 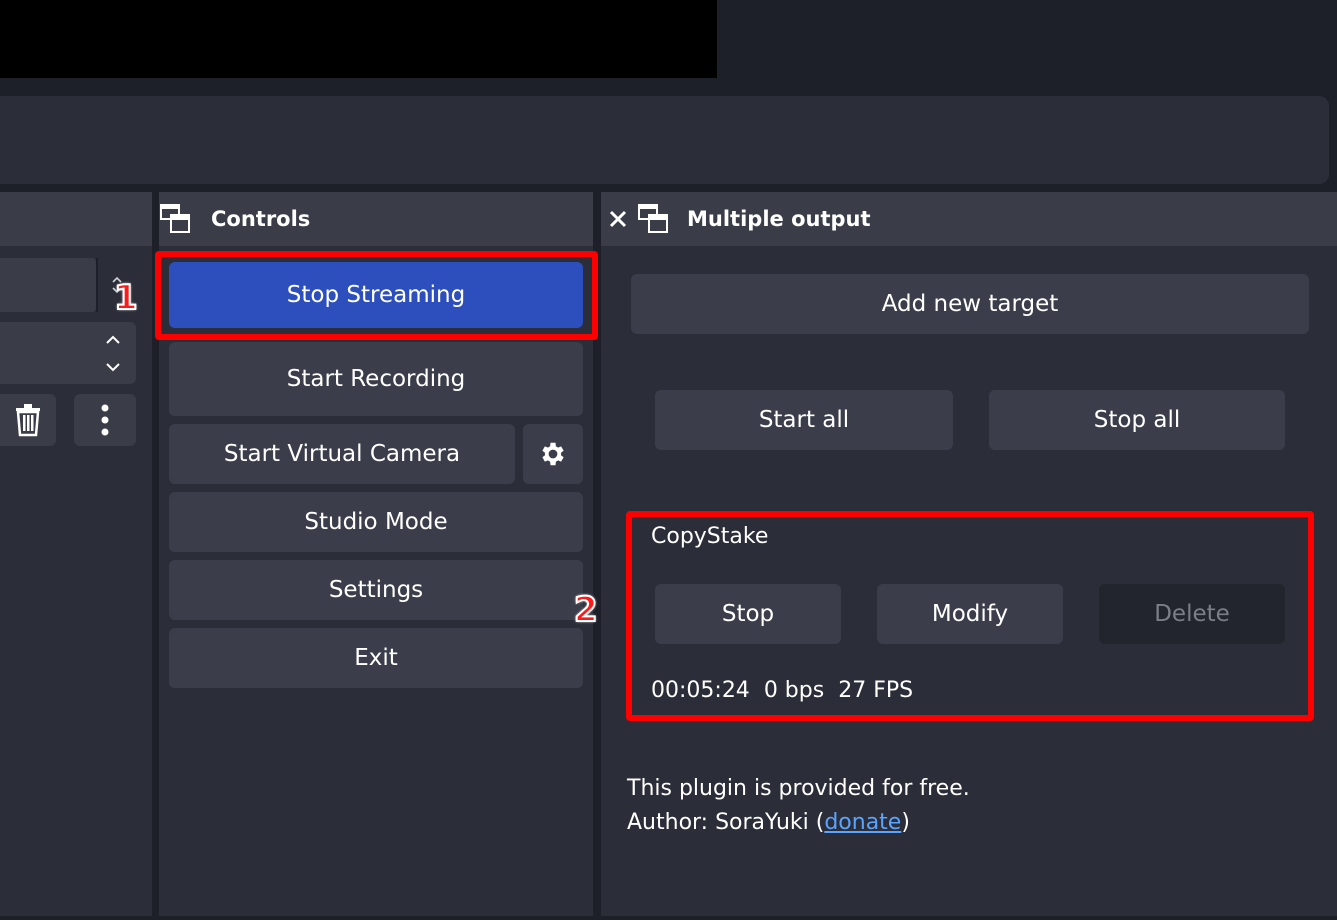 I want to click on kebab-menu-icon, so click(x=105, y=420).